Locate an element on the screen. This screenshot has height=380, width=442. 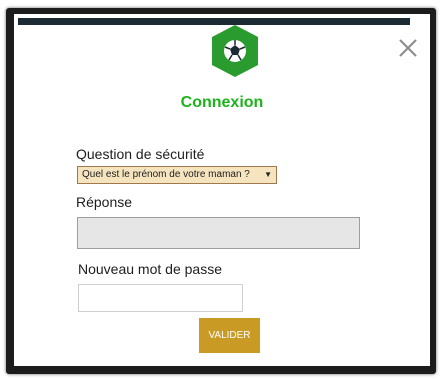
new-password-input is located at coordinates (160, 298).